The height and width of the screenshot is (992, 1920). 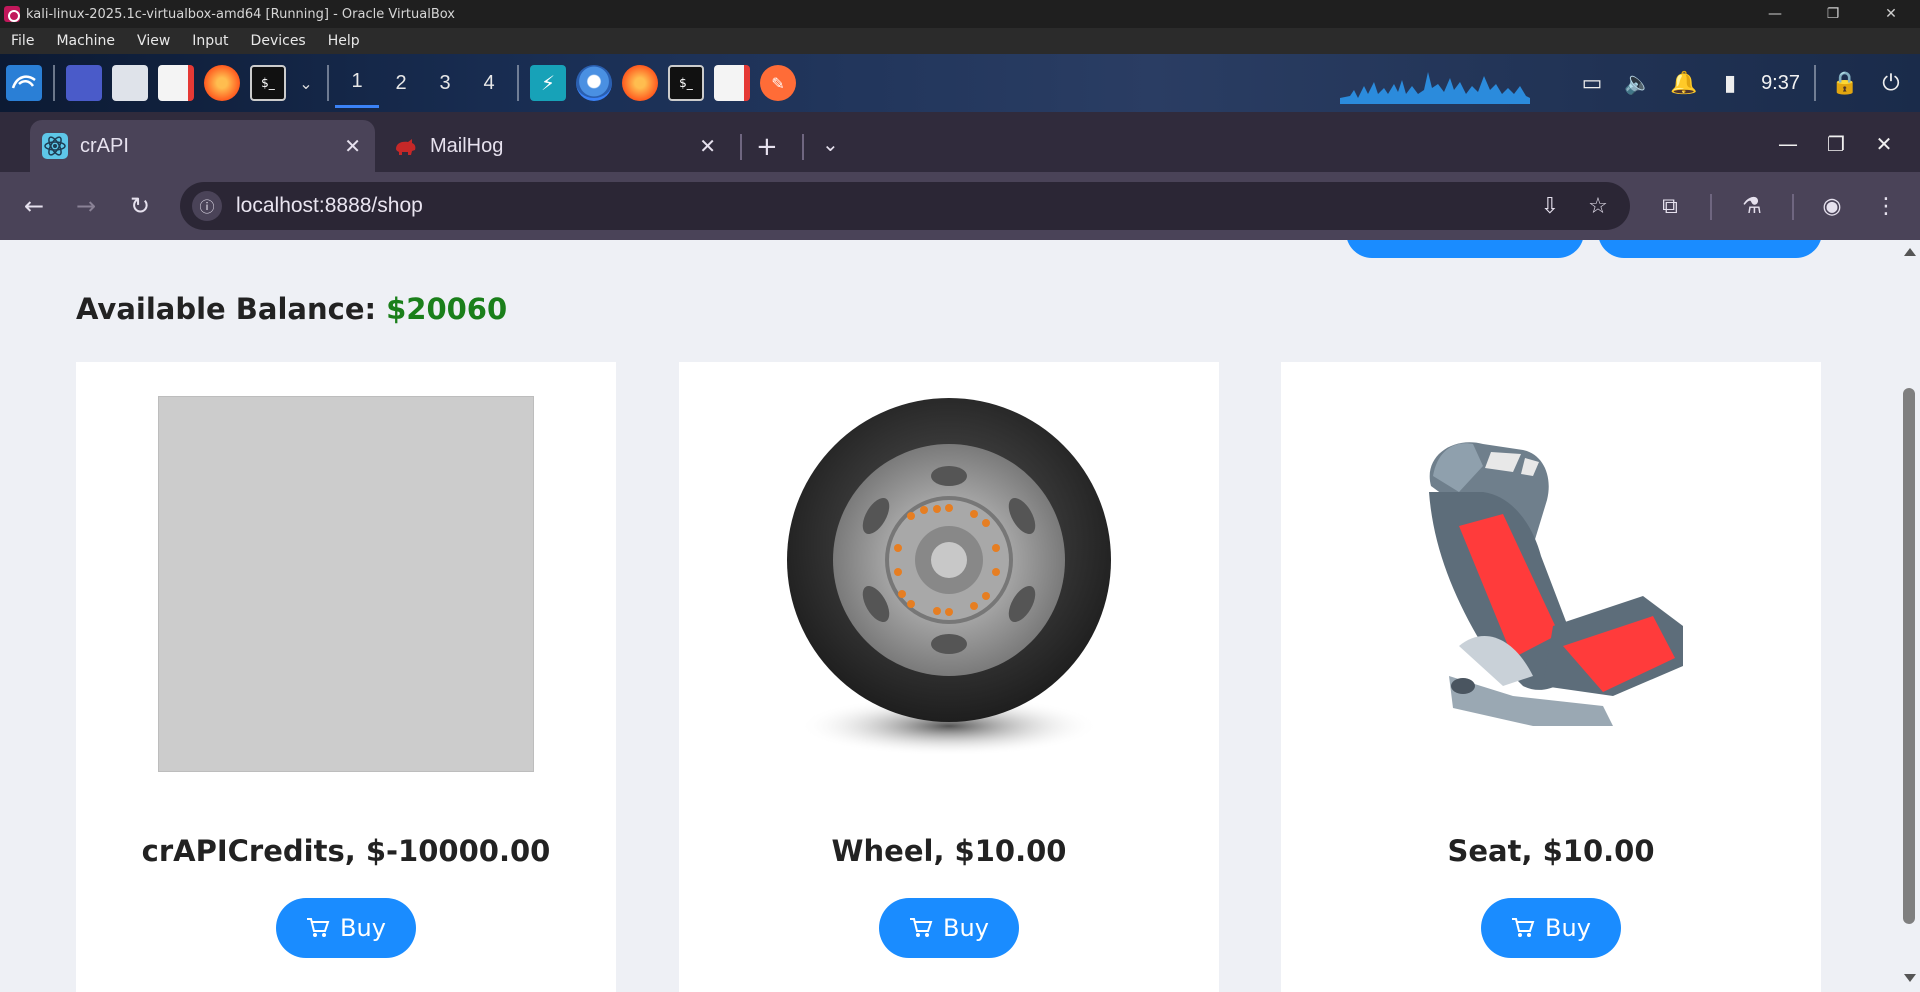 What do you see at coordinates (686, 83) in the screenshot?
I see `terminal-window-icon: $_` at bounding box center [686, 83].